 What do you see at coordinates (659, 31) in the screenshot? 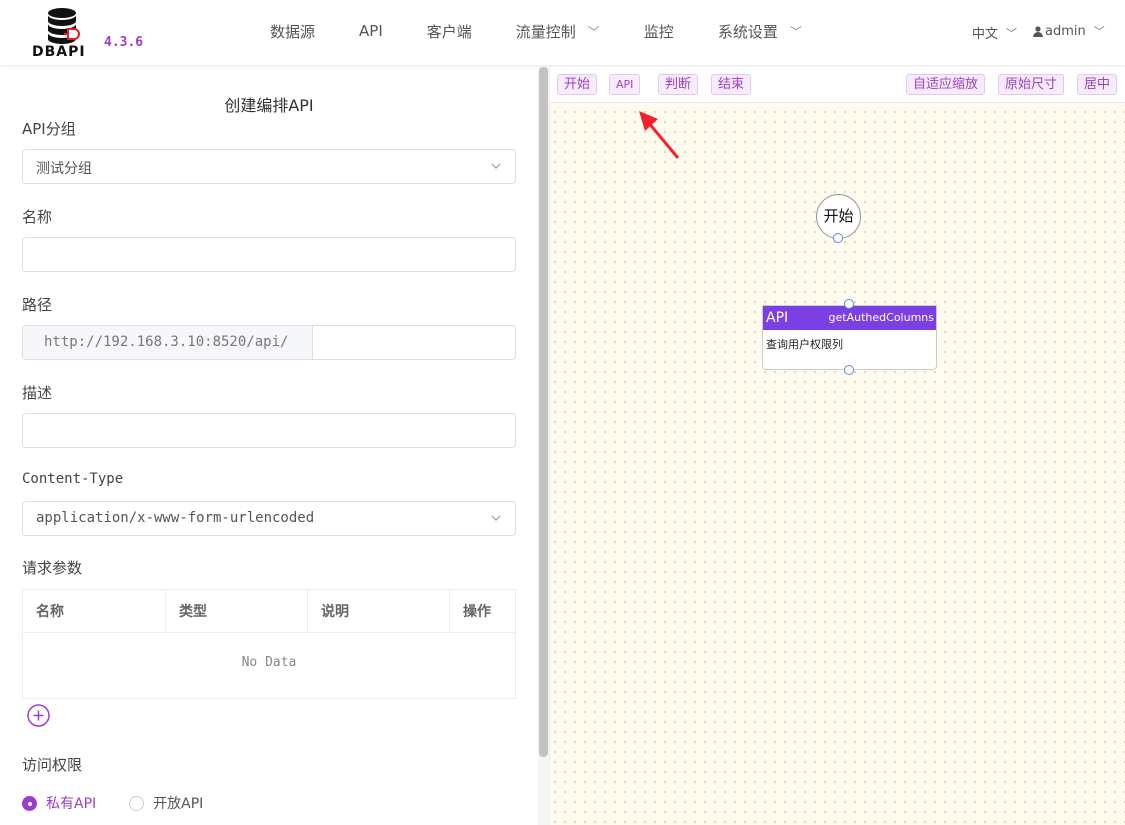
I see `nav-item-monitor: 监控` at bounding box center [659, 31].